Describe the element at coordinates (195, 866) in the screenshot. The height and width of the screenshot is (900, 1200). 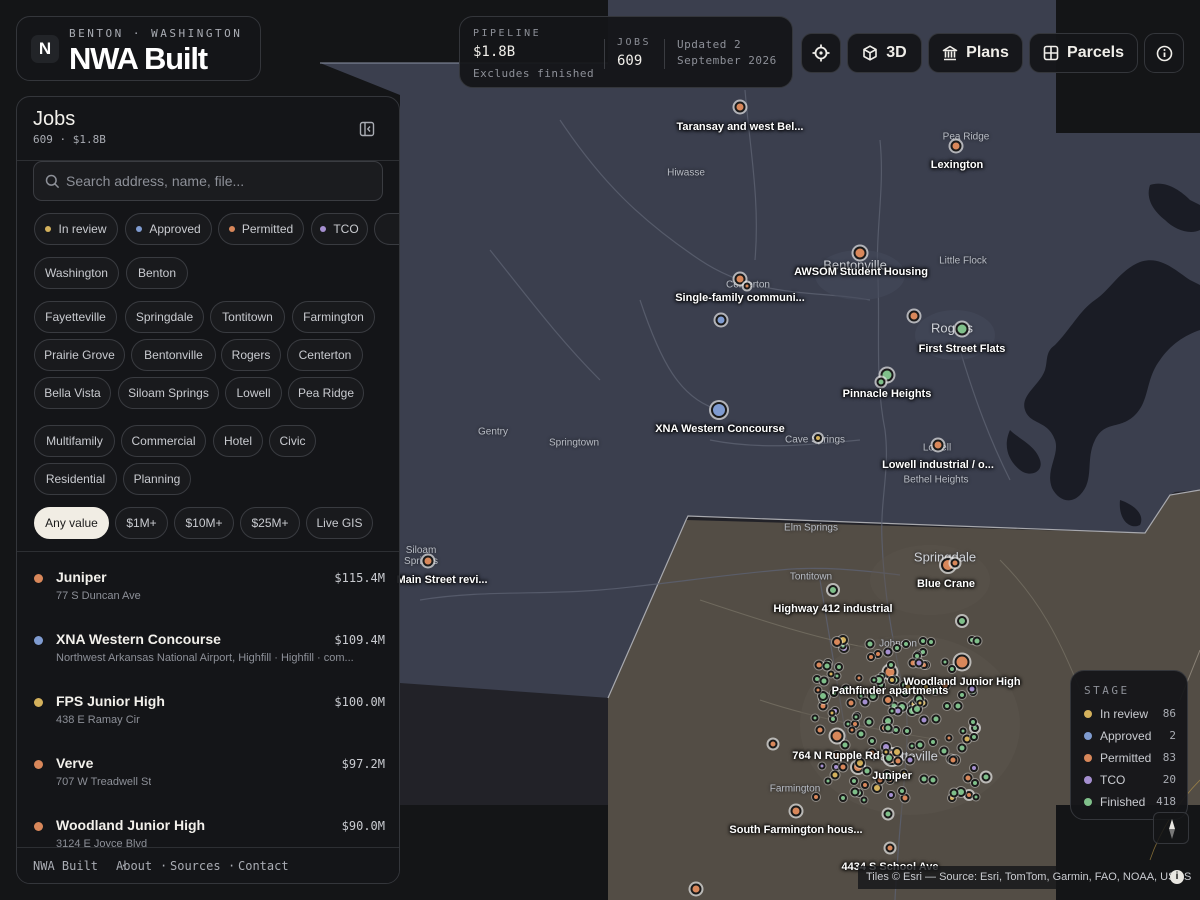
I see `footer-sources-link: Sources` at that location.